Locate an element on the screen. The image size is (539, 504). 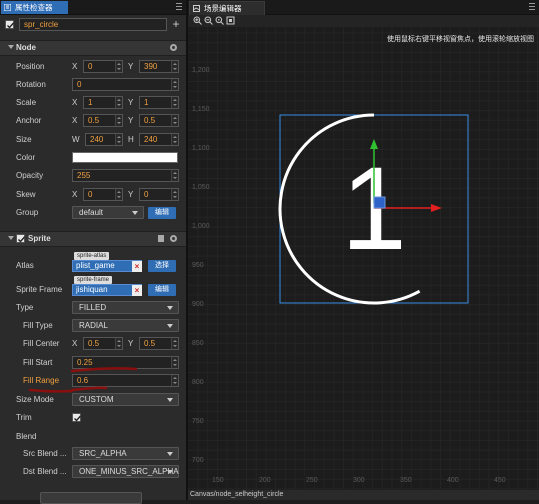
size-mode-select: CUSTOM is located at coordinates (125, 399).